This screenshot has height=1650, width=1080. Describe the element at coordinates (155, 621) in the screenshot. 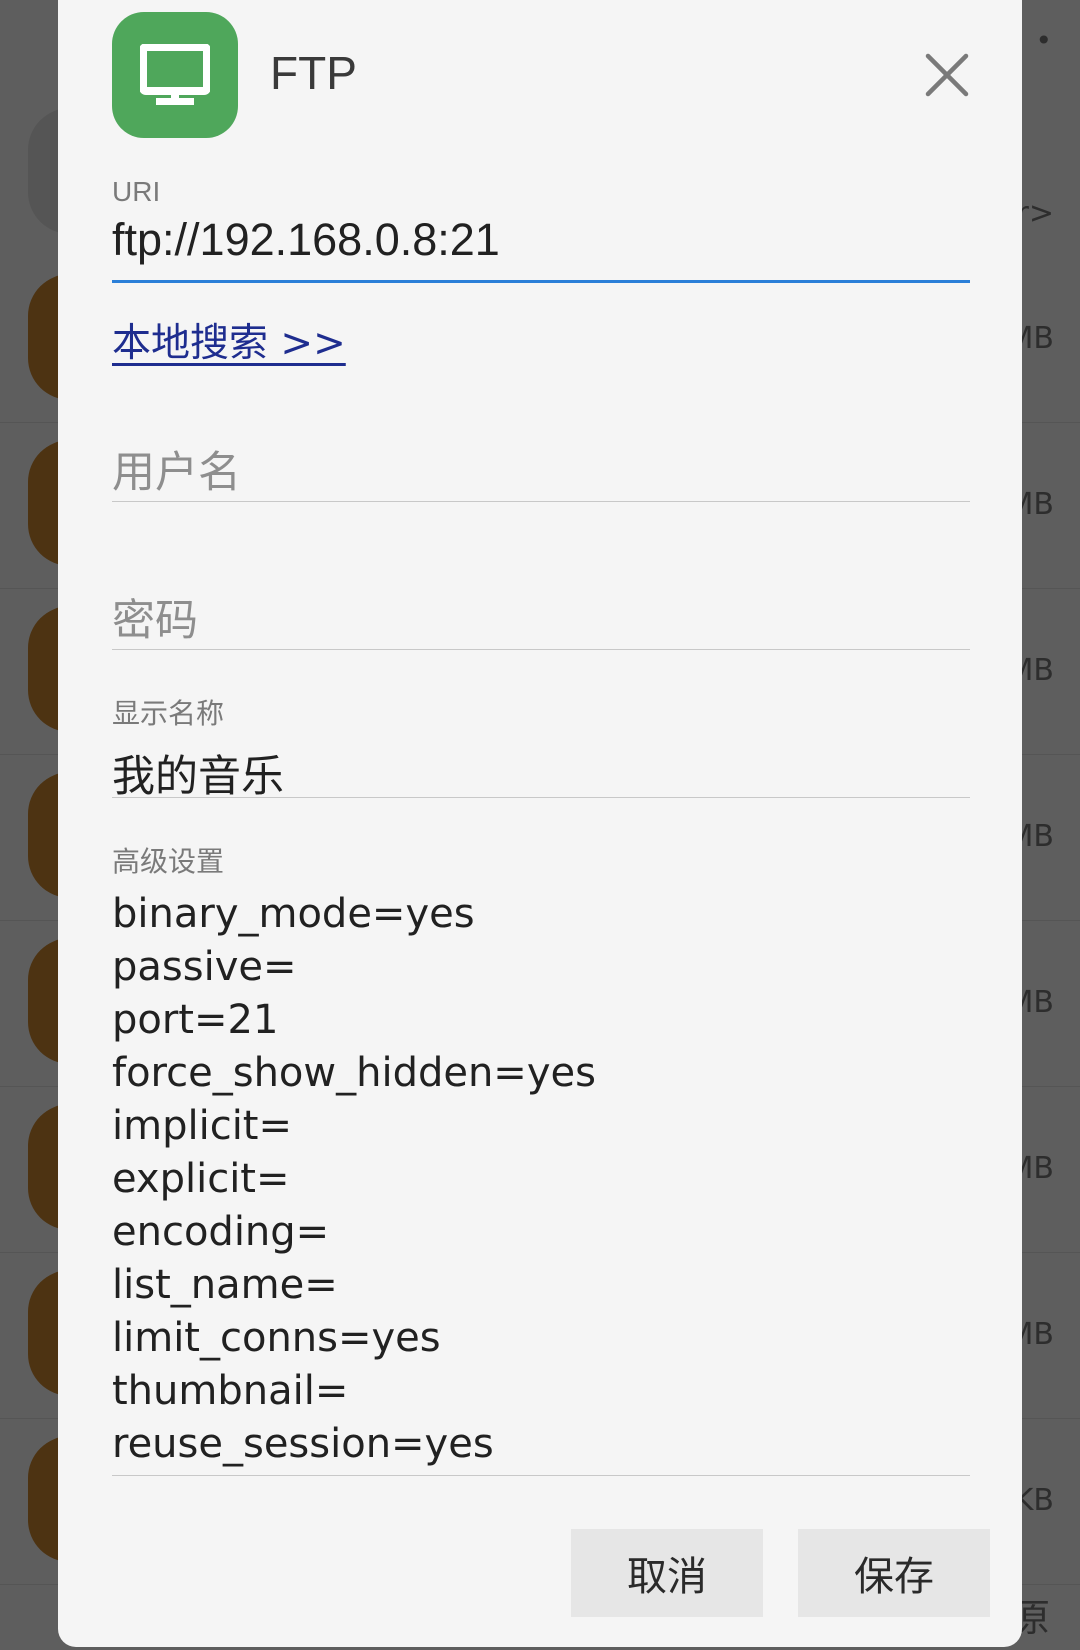

I see `password-placeholder: 密码` at that location.